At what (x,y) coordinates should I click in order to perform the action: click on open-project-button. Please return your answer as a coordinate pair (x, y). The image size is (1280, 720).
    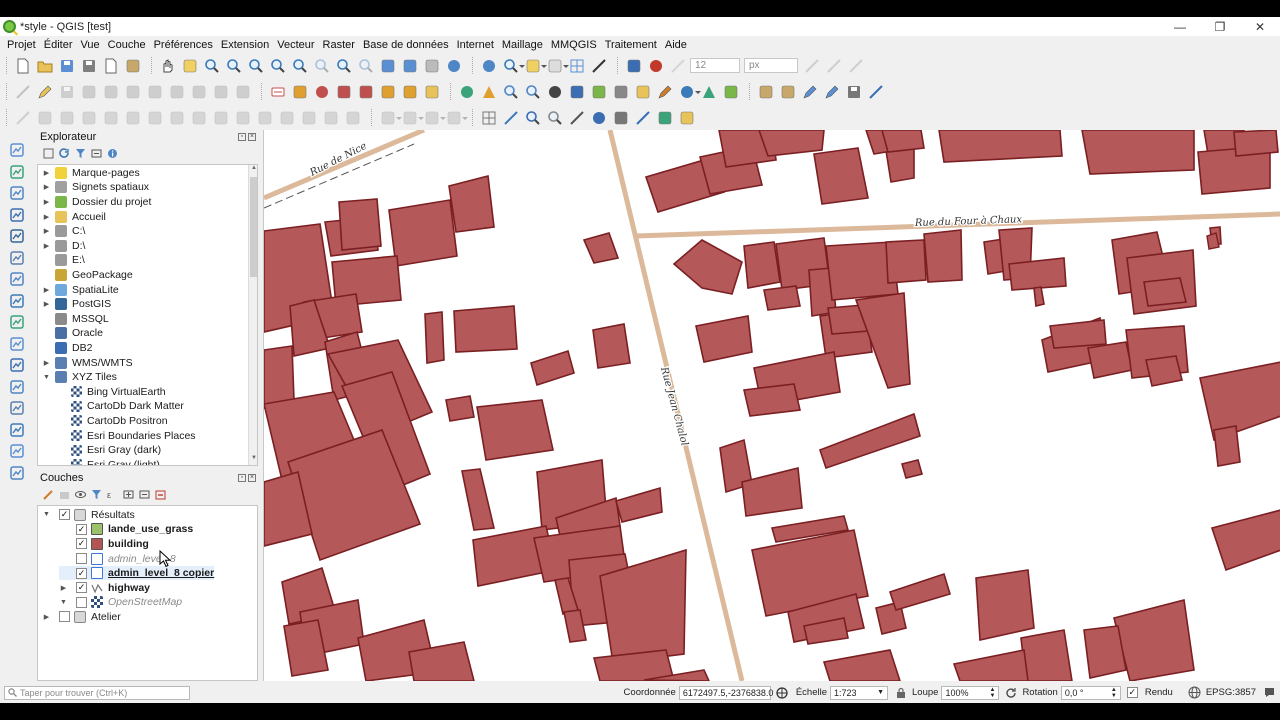
    Looking at the image, I should click on (45, 66).